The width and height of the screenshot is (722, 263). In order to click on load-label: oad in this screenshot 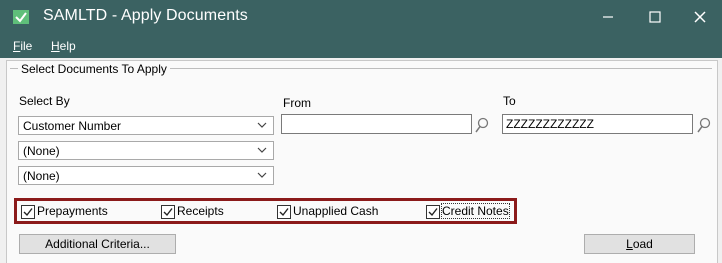, I will do `click(642, 244)`.